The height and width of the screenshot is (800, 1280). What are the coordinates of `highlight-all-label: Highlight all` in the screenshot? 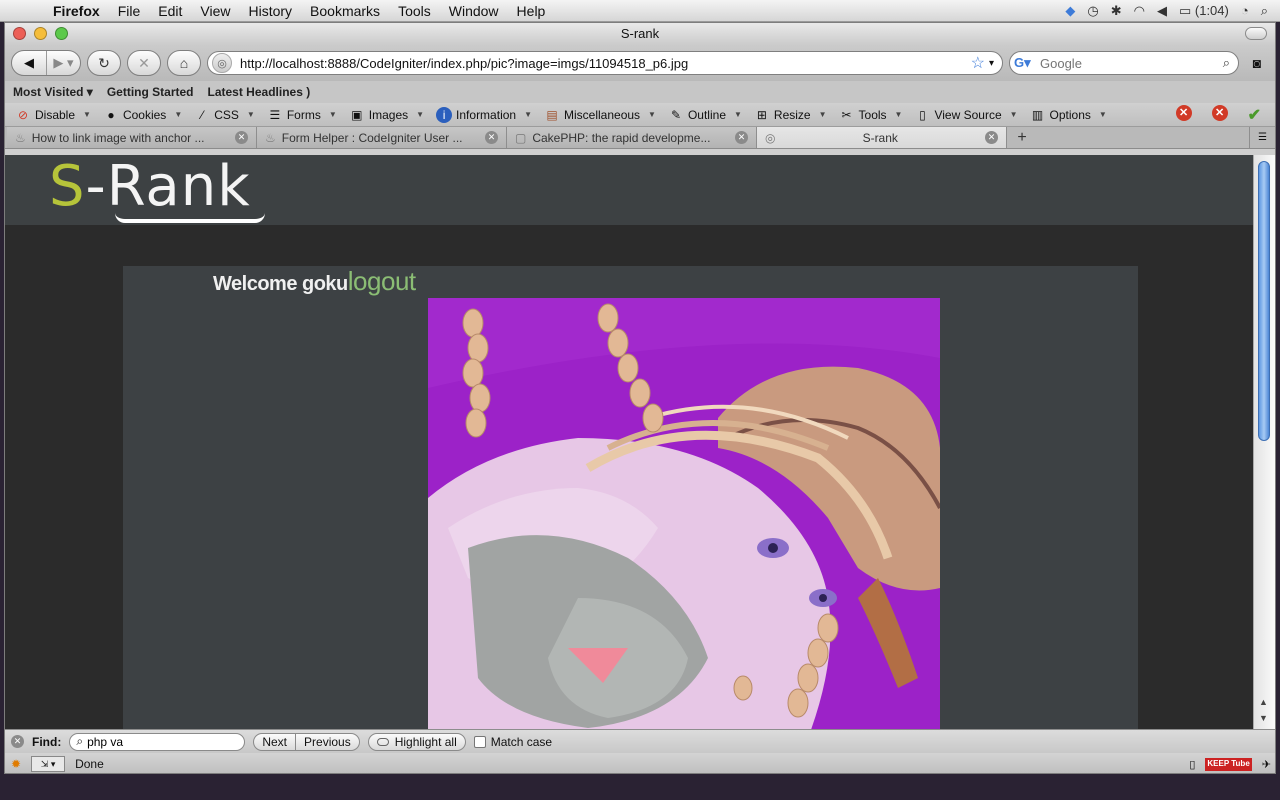 It's located at (425, 741).